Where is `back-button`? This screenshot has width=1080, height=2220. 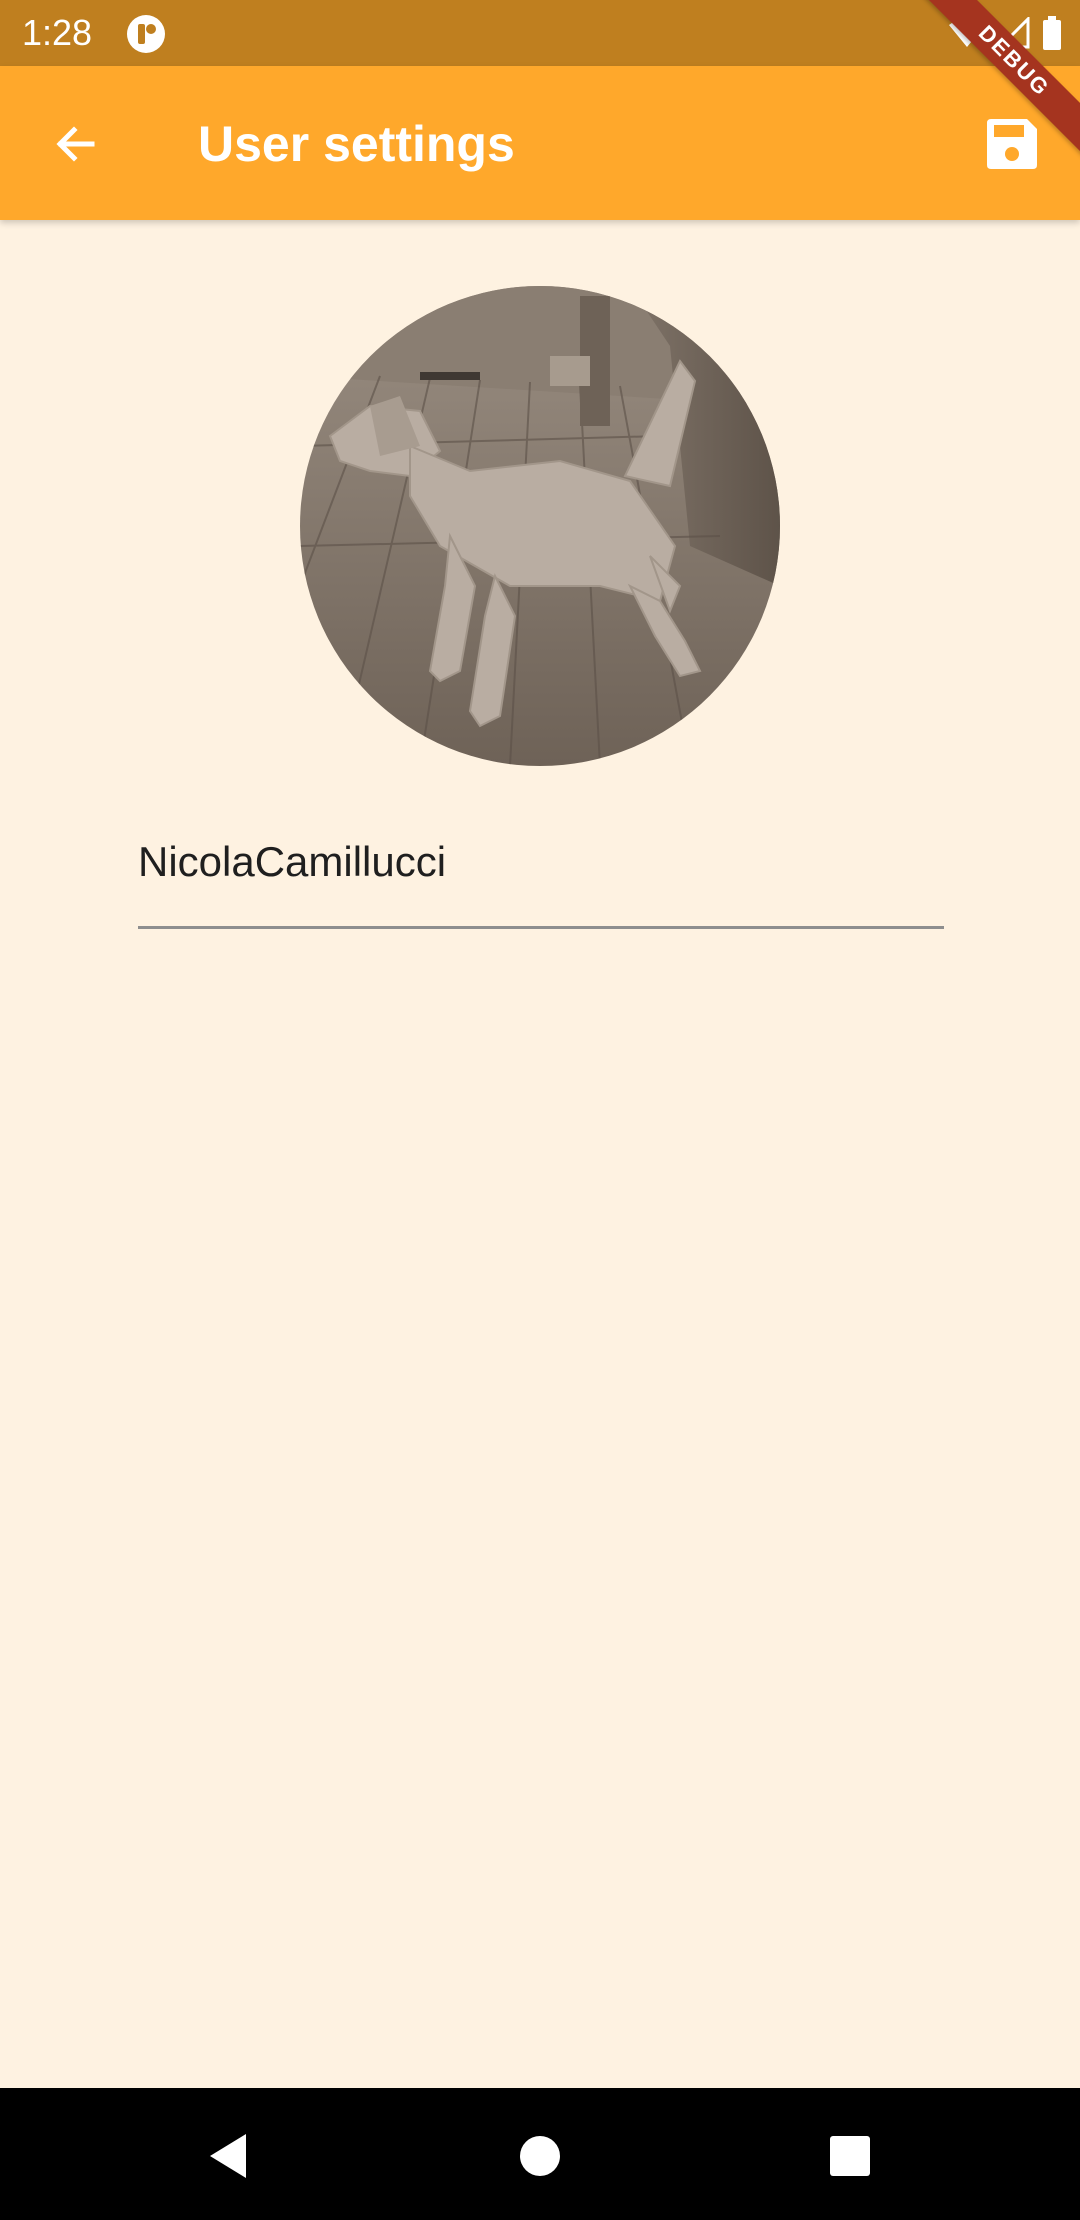 back-button is located at coordinates (76, 146).